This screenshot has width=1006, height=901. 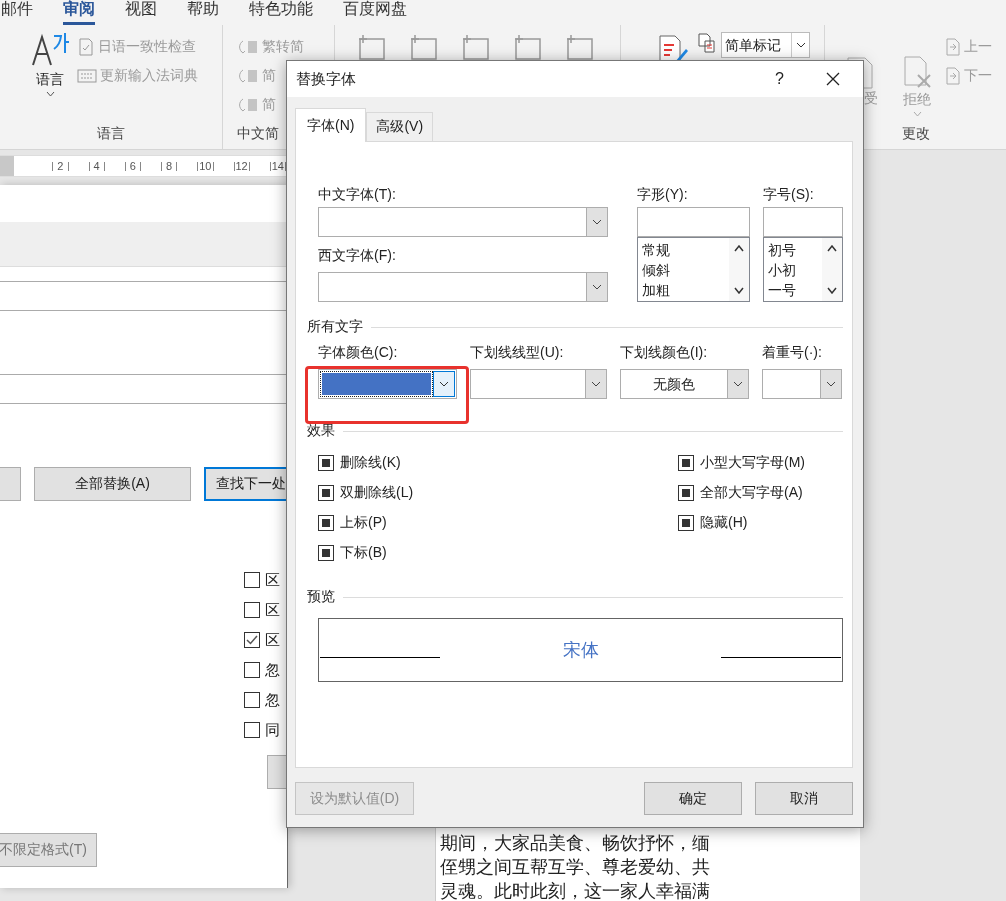 What do you see at coordinates (96, 166) in the screenshot?
I see `ruler-number: 4` at bounding box center [96, 166].